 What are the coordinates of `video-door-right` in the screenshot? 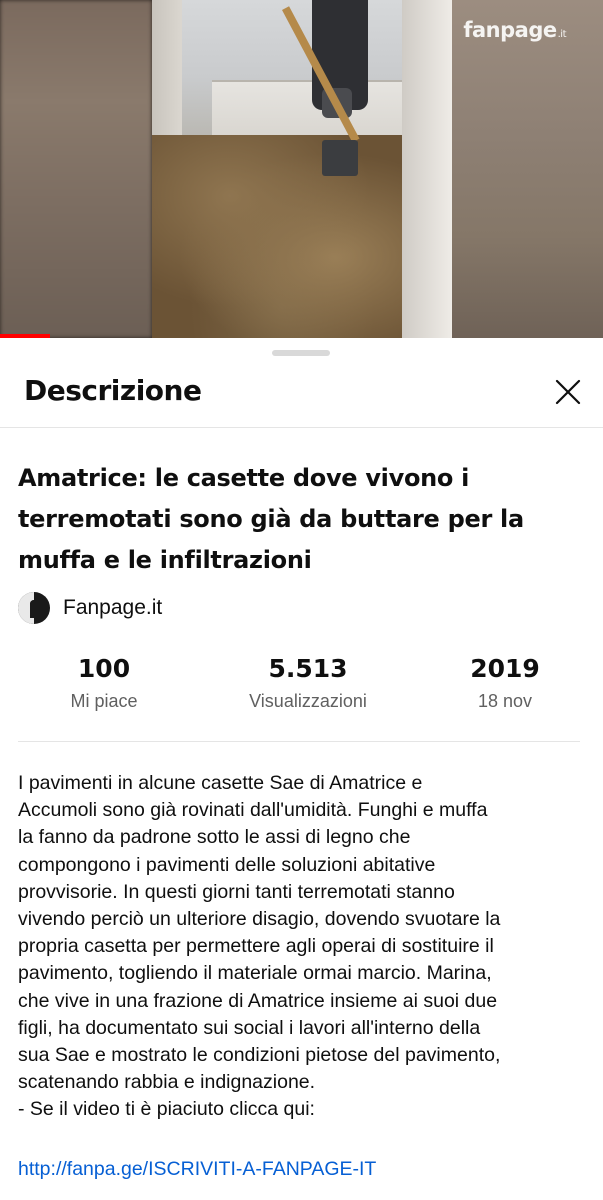 It's located at (427, 169).